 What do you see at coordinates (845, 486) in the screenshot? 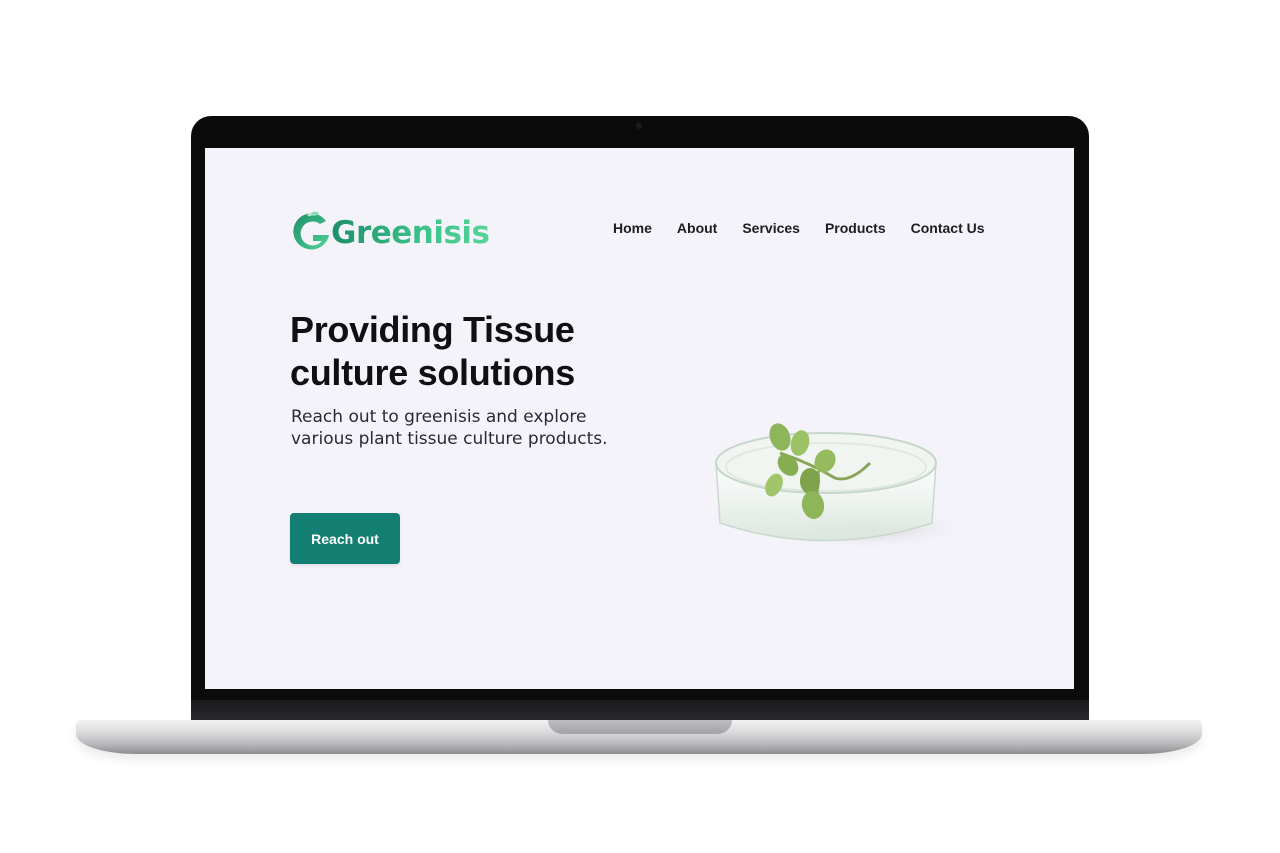
I see `petri-dish-plant-icon` at bounding box center [845, 486].